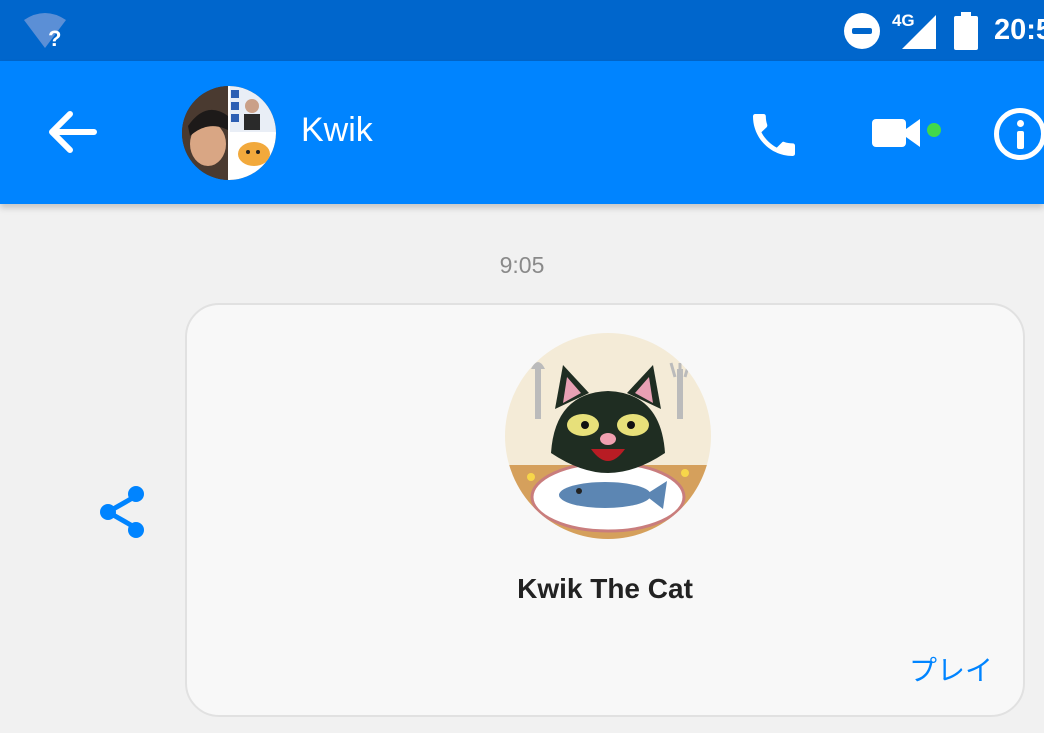  What do you see at coordinates (914, 31) in the screenshot?
I see `cell-signal-icon: 4G` at bounding box center [914, 31].